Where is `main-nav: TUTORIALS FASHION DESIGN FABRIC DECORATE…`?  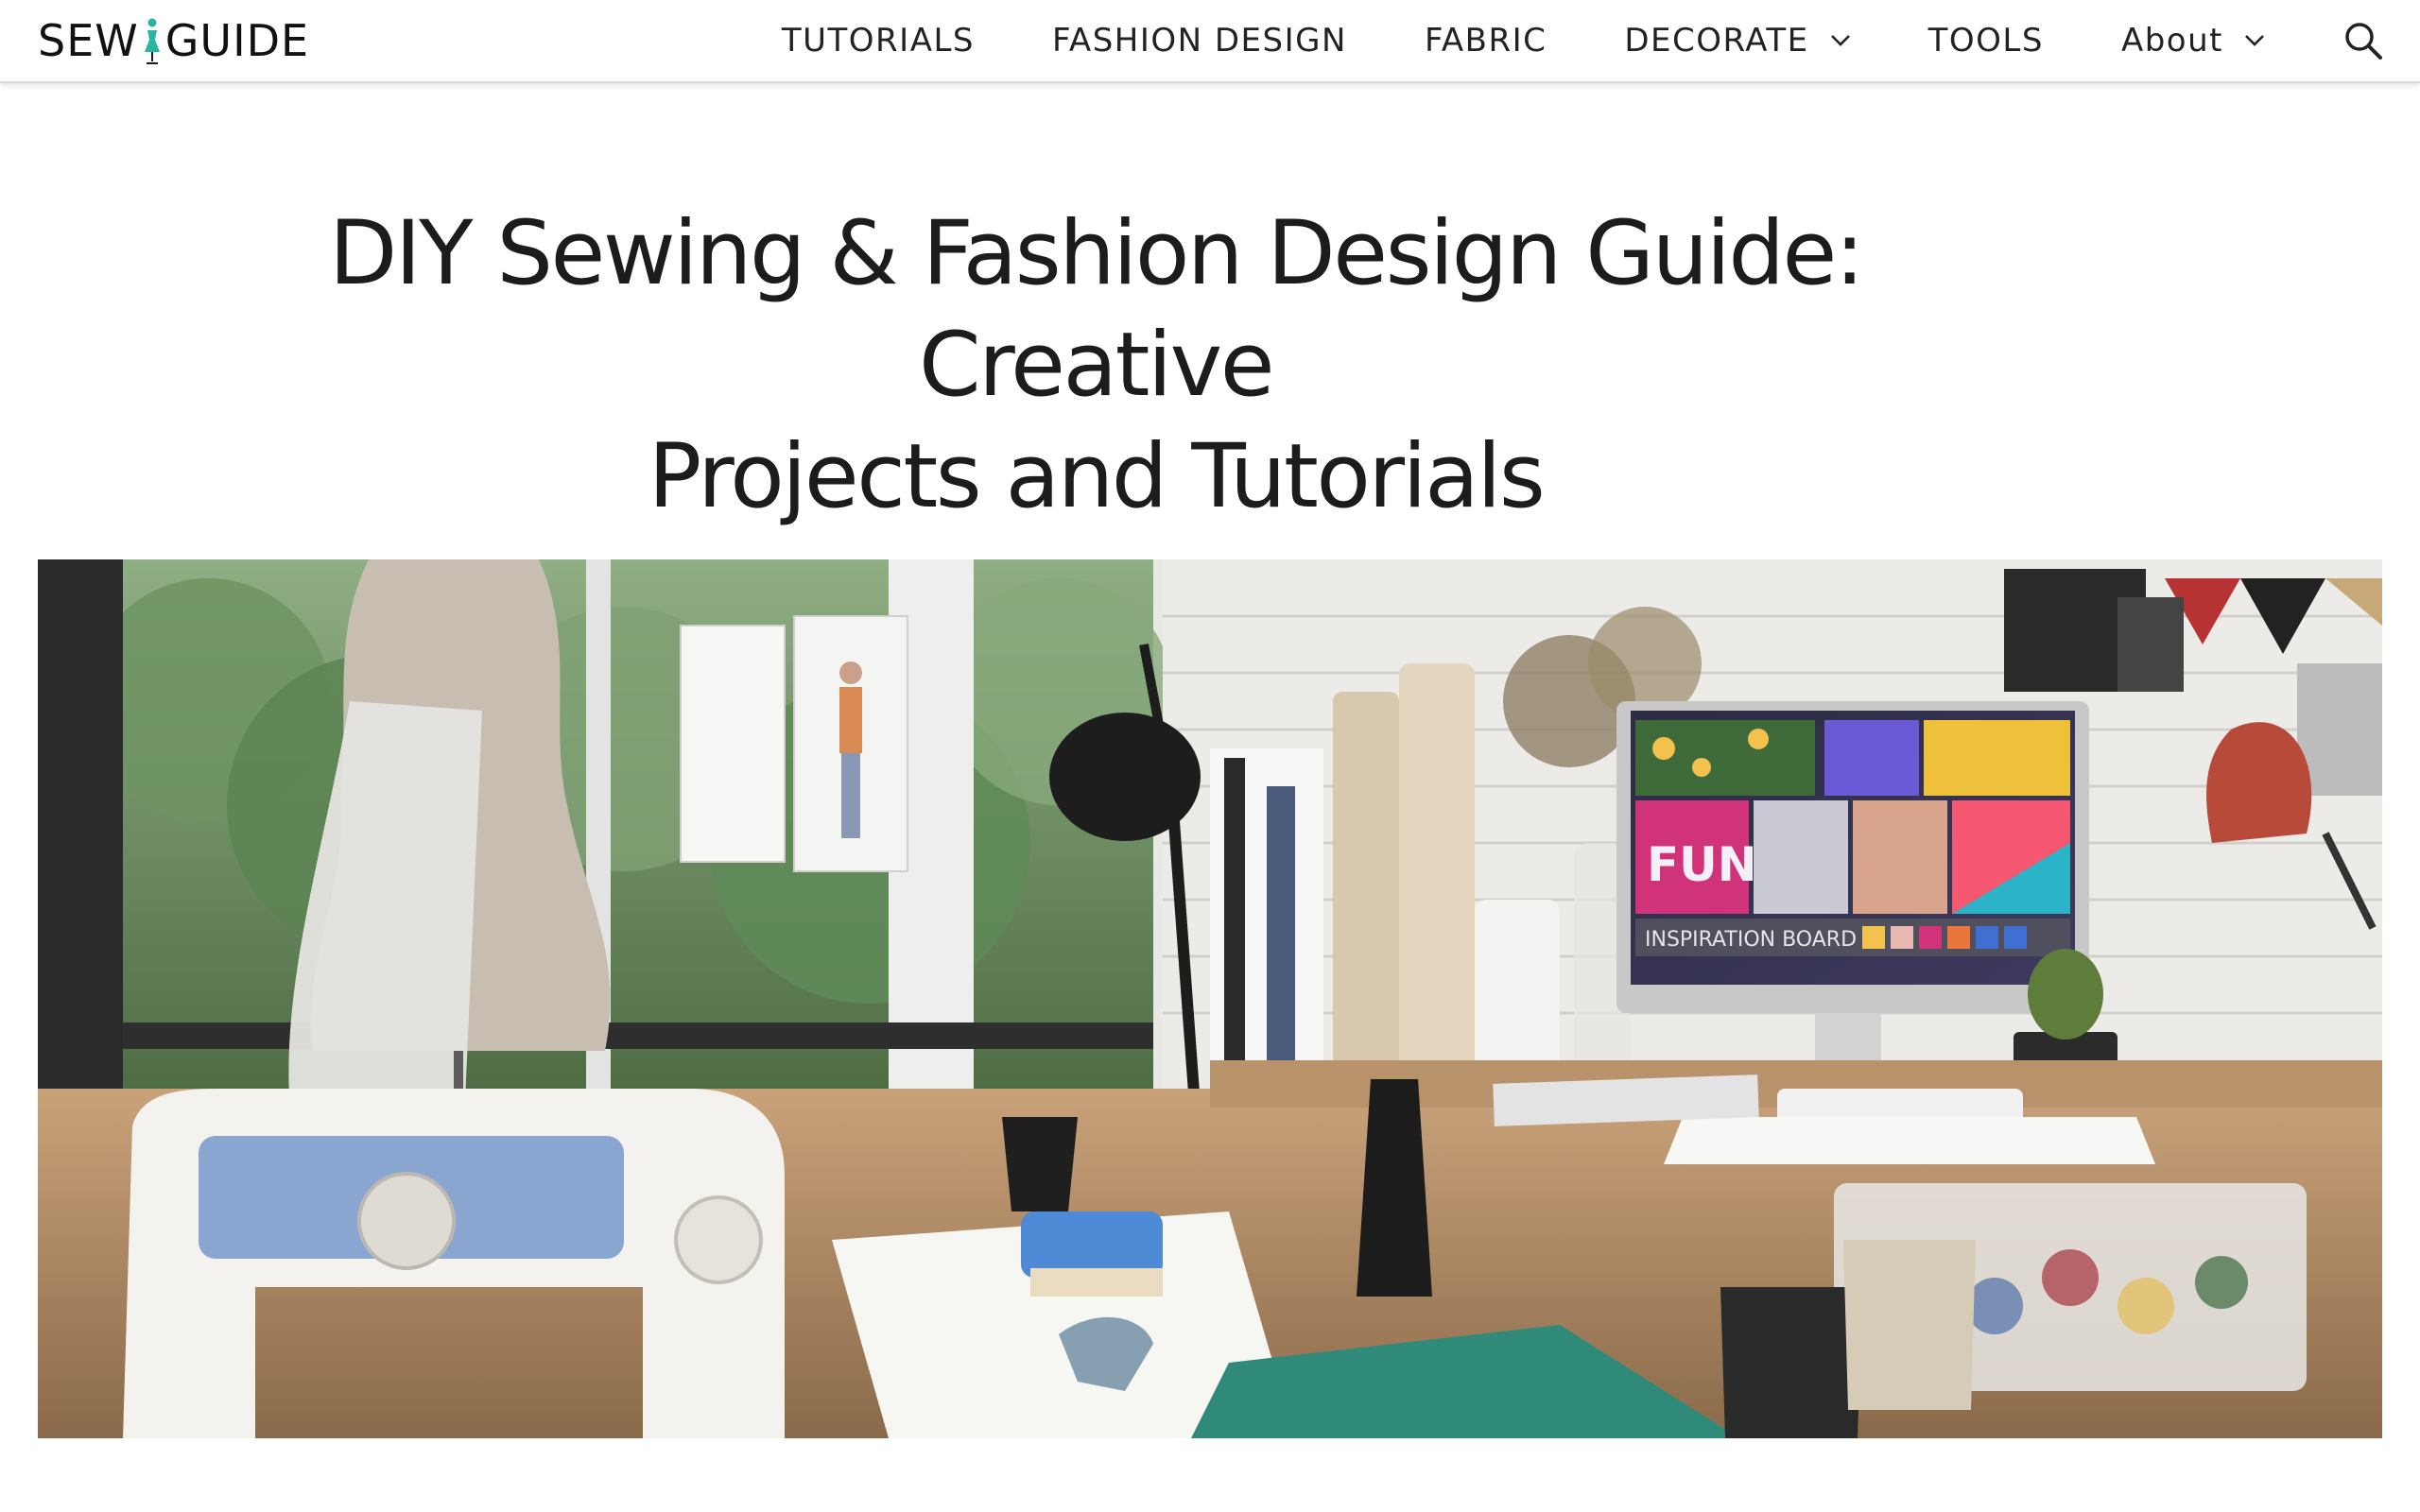 main-nav: TUTORIALS FASHION DESIGN FABRIC DECORATE… is located at coordinates (1601, 40).